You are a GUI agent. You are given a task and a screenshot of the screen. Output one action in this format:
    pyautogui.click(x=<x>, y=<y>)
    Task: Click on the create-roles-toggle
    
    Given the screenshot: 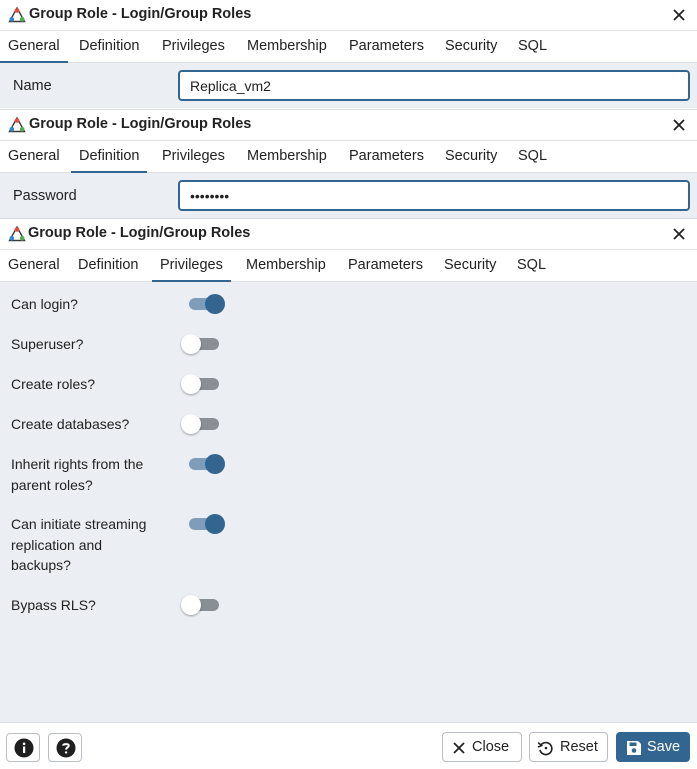 What is the action you would take?
    pyautogui.click(x=204, y=384)
    